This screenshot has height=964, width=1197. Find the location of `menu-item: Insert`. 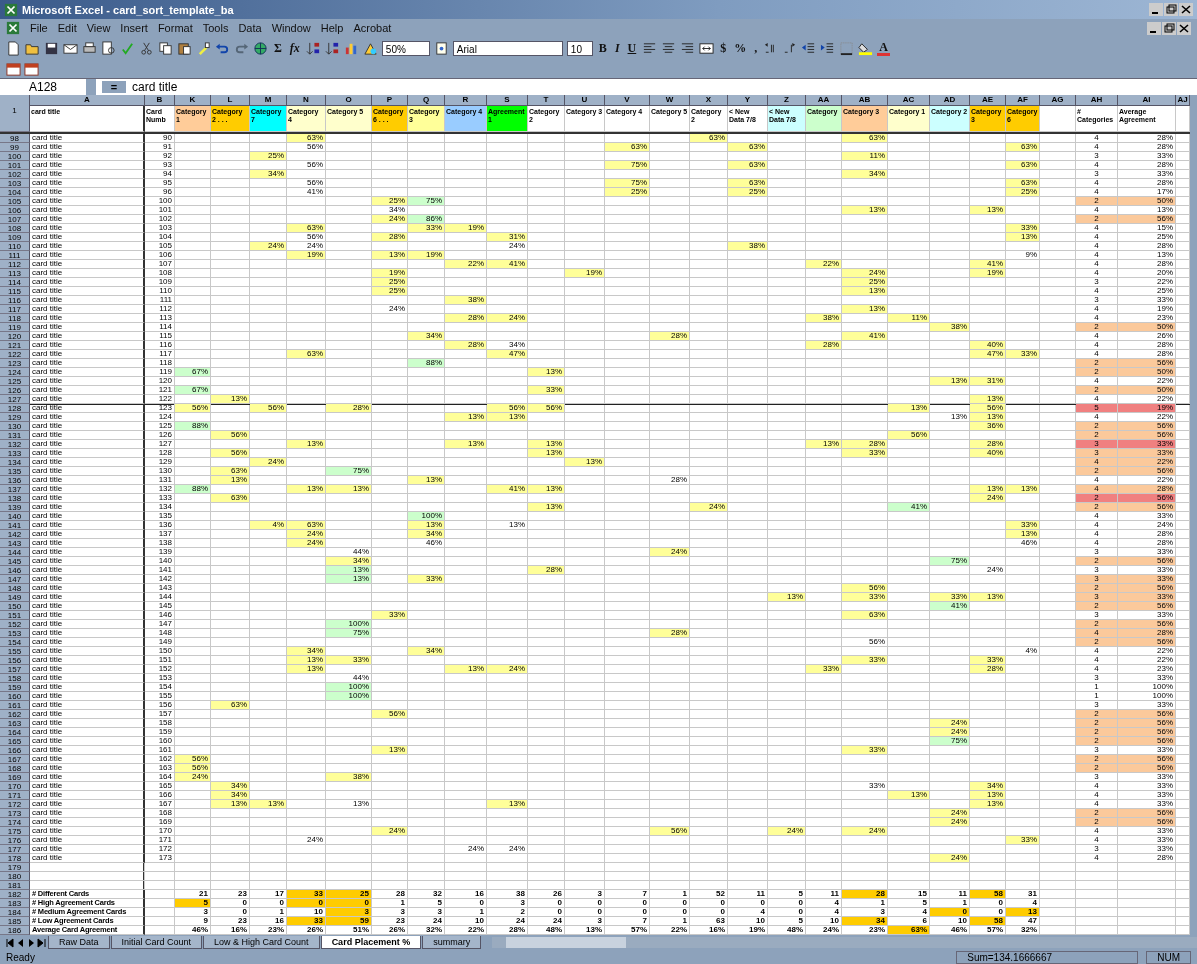

menu-item: Insert is located at coordinates (134, 28).